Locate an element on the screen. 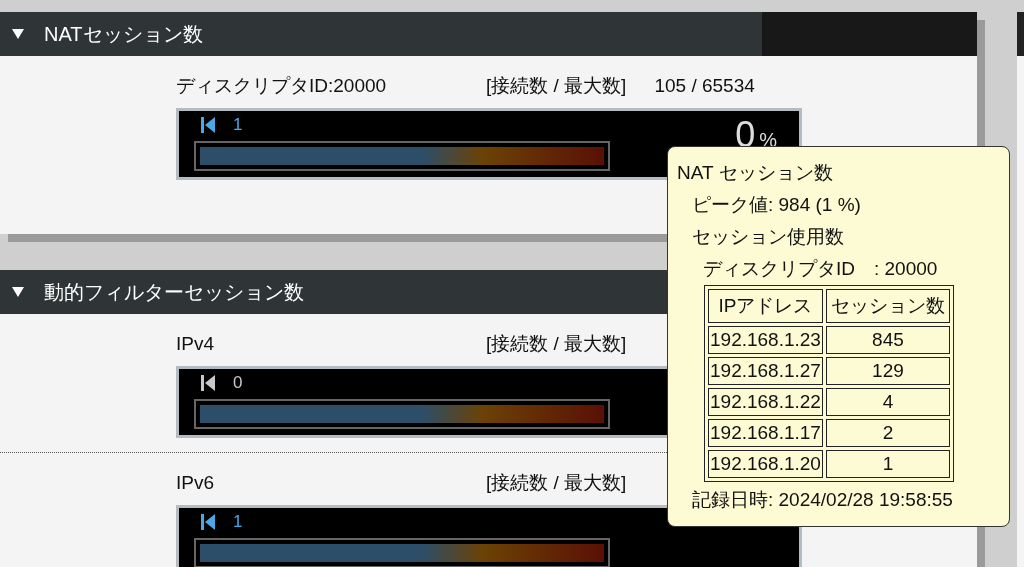  peak-value: 0 is located at coordinates (238, 383).